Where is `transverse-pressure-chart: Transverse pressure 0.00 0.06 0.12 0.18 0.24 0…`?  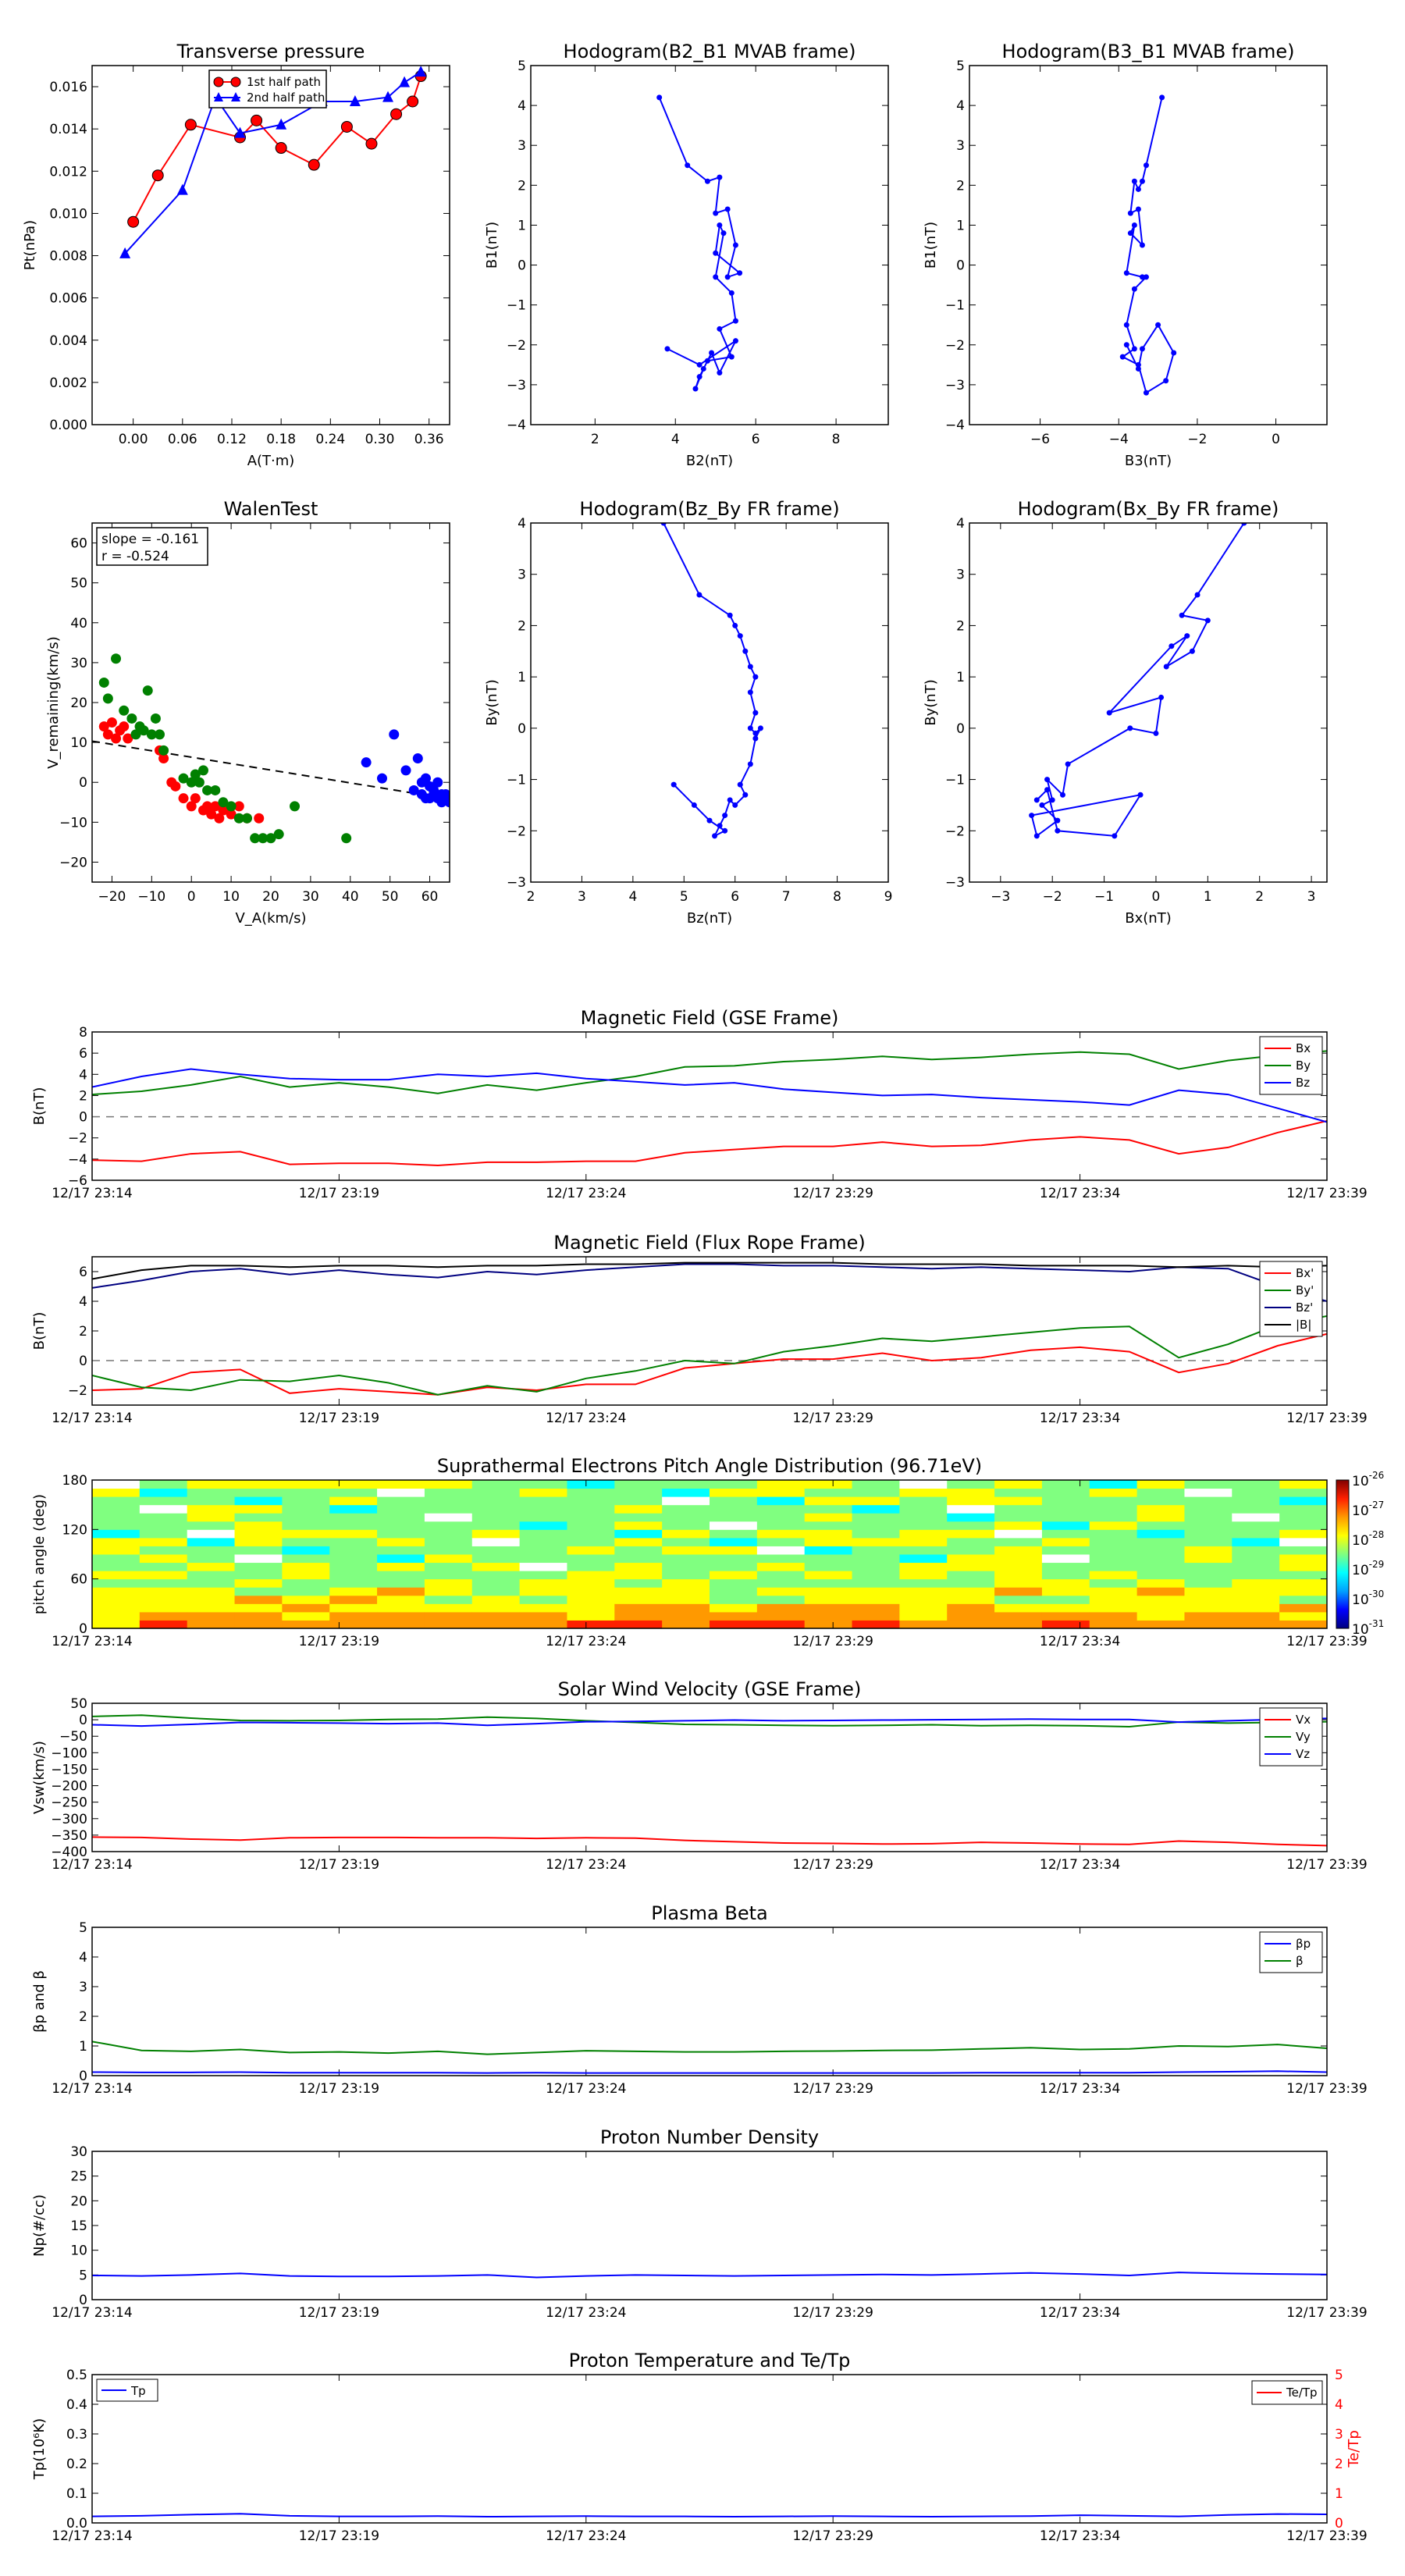
transverse-pressure-chart: Transverse pressure 0.00 0.06 0.12 0.18 0.24 0… is located at coordinates (236, 255).